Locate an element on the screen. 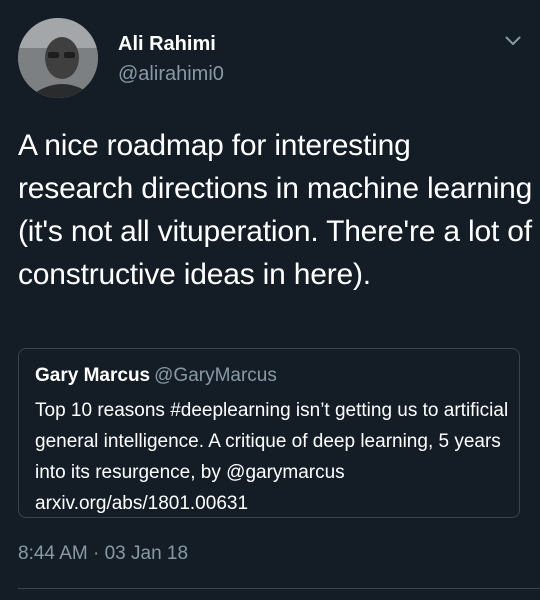 The image size is (540, 600). tweet-menu-button is located at coordinates (513, 41).